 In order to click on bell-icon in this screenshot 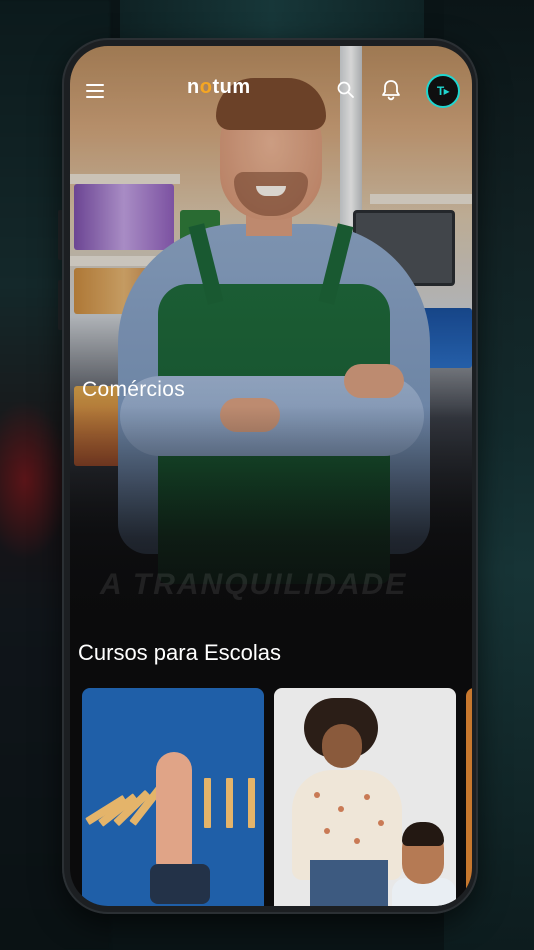, I will do `click(391, 90)`.